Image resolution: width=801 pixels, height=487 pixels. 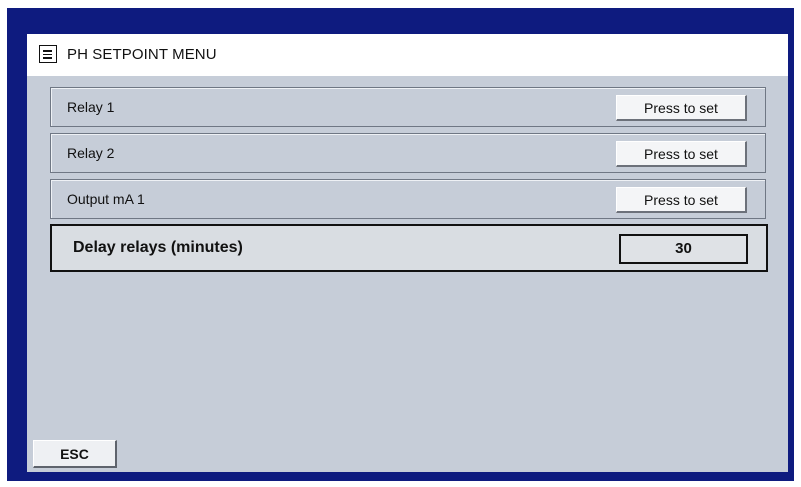 I want to click on row-label-relay-2: Relay 2, so click(x=91, y=153).